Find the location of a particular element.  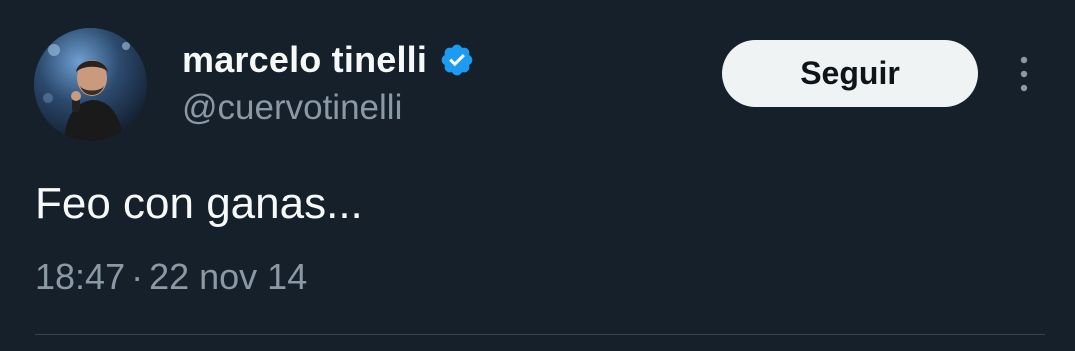

tweet-timestamp: 18:47 · 22 nov 14 is located at coordinates (171, 277).